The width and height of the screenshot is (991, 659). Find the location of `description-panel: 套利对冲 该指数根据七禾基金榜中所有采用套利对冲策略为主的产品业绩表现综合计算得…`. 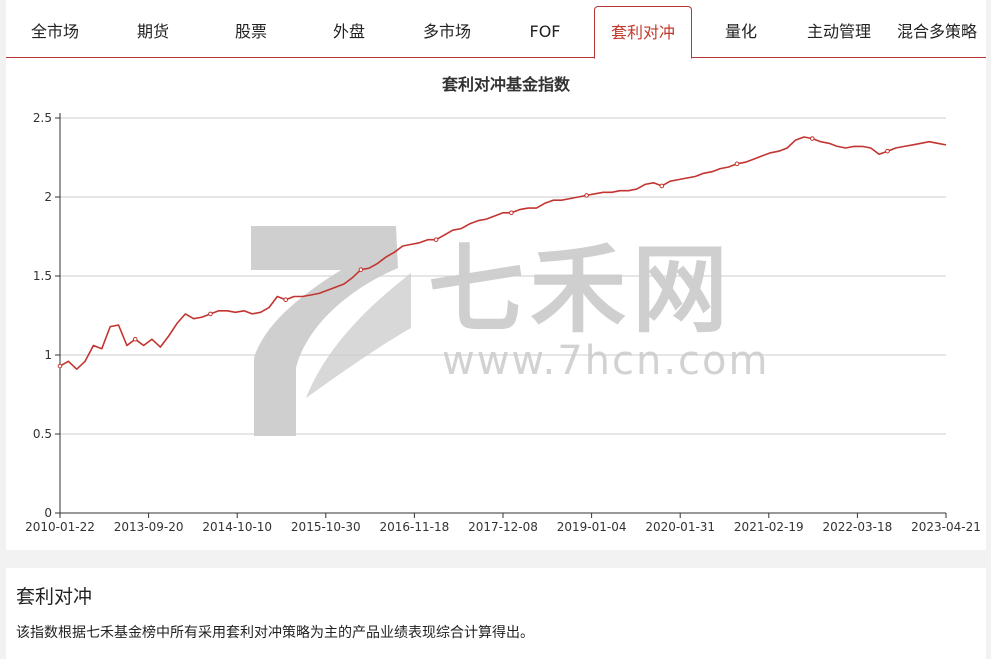

description-panel: 套利对冲 该指数根据七禾基金榜中所有采用套利对冲策略为主的产品业绩表现综合计算得… is located at coordinates (496, 613).